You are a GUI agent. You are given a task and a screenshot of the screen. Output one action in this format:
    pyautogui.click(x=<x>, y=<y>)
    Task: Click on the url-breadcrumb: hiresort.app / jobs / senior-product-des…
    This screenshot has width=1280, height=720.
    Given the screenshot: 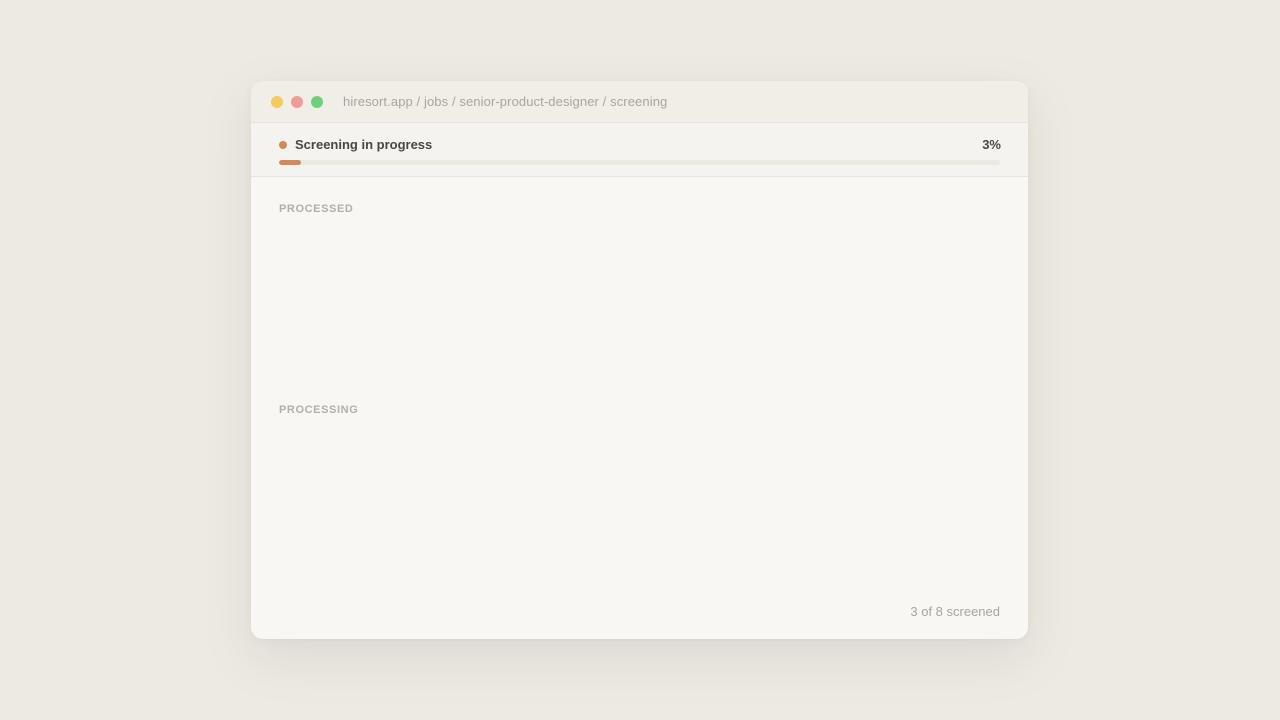 What is the action you would take?
    pyautogui.click(x=505, y=101)
    